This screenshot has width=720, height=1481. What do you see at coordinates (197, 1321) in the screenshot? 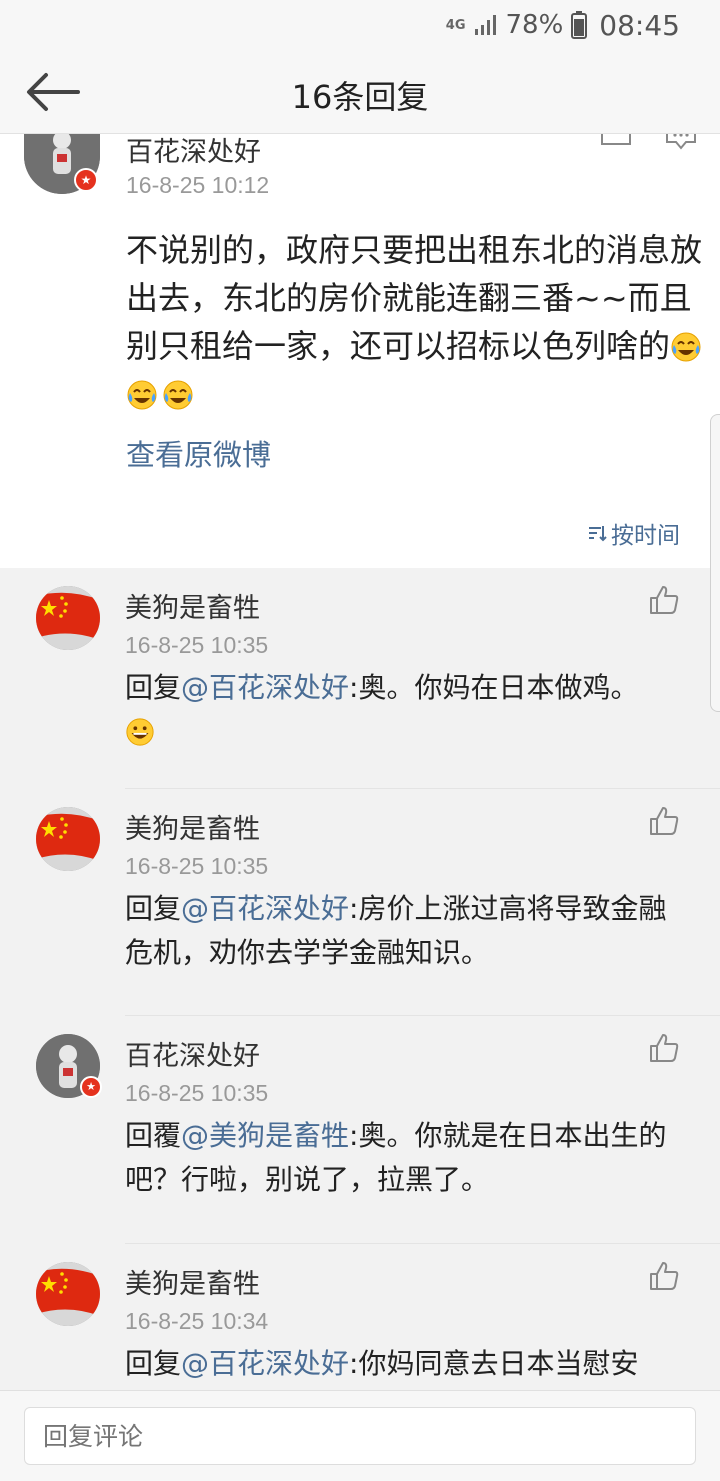
I see `comment-time: 16-8-25 10:34` at bounding box center [197, 1321].